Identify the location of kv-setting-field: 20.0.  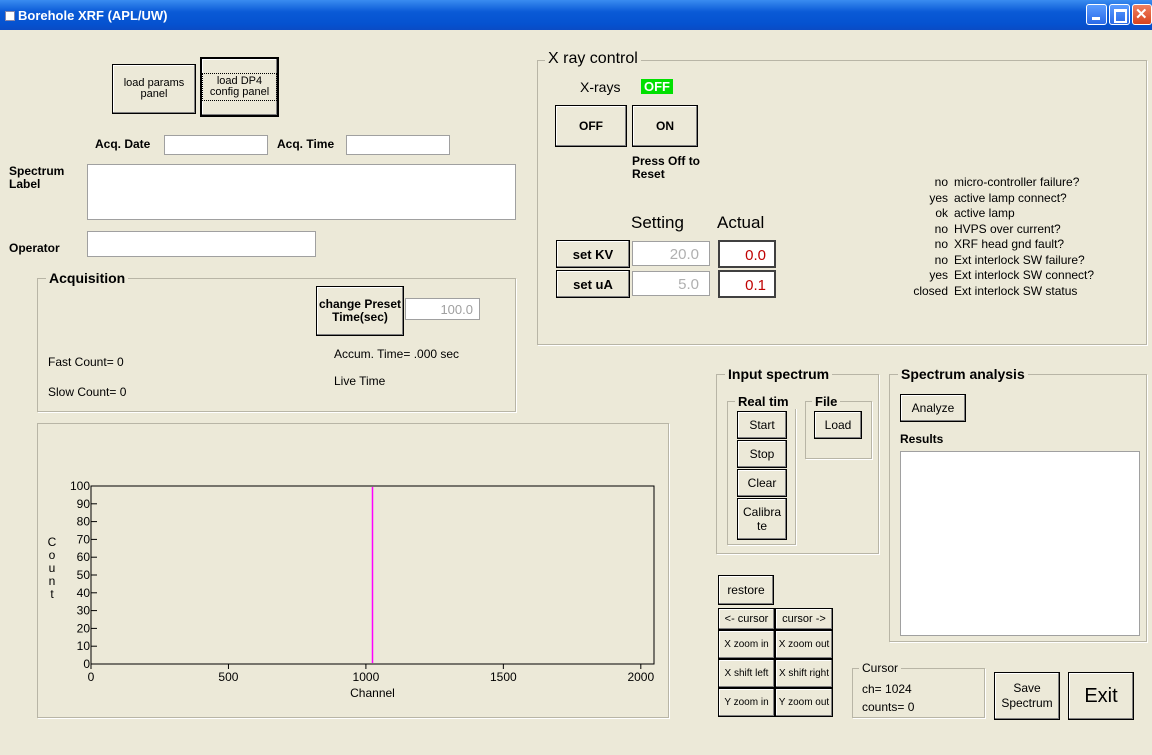
(671, 253).